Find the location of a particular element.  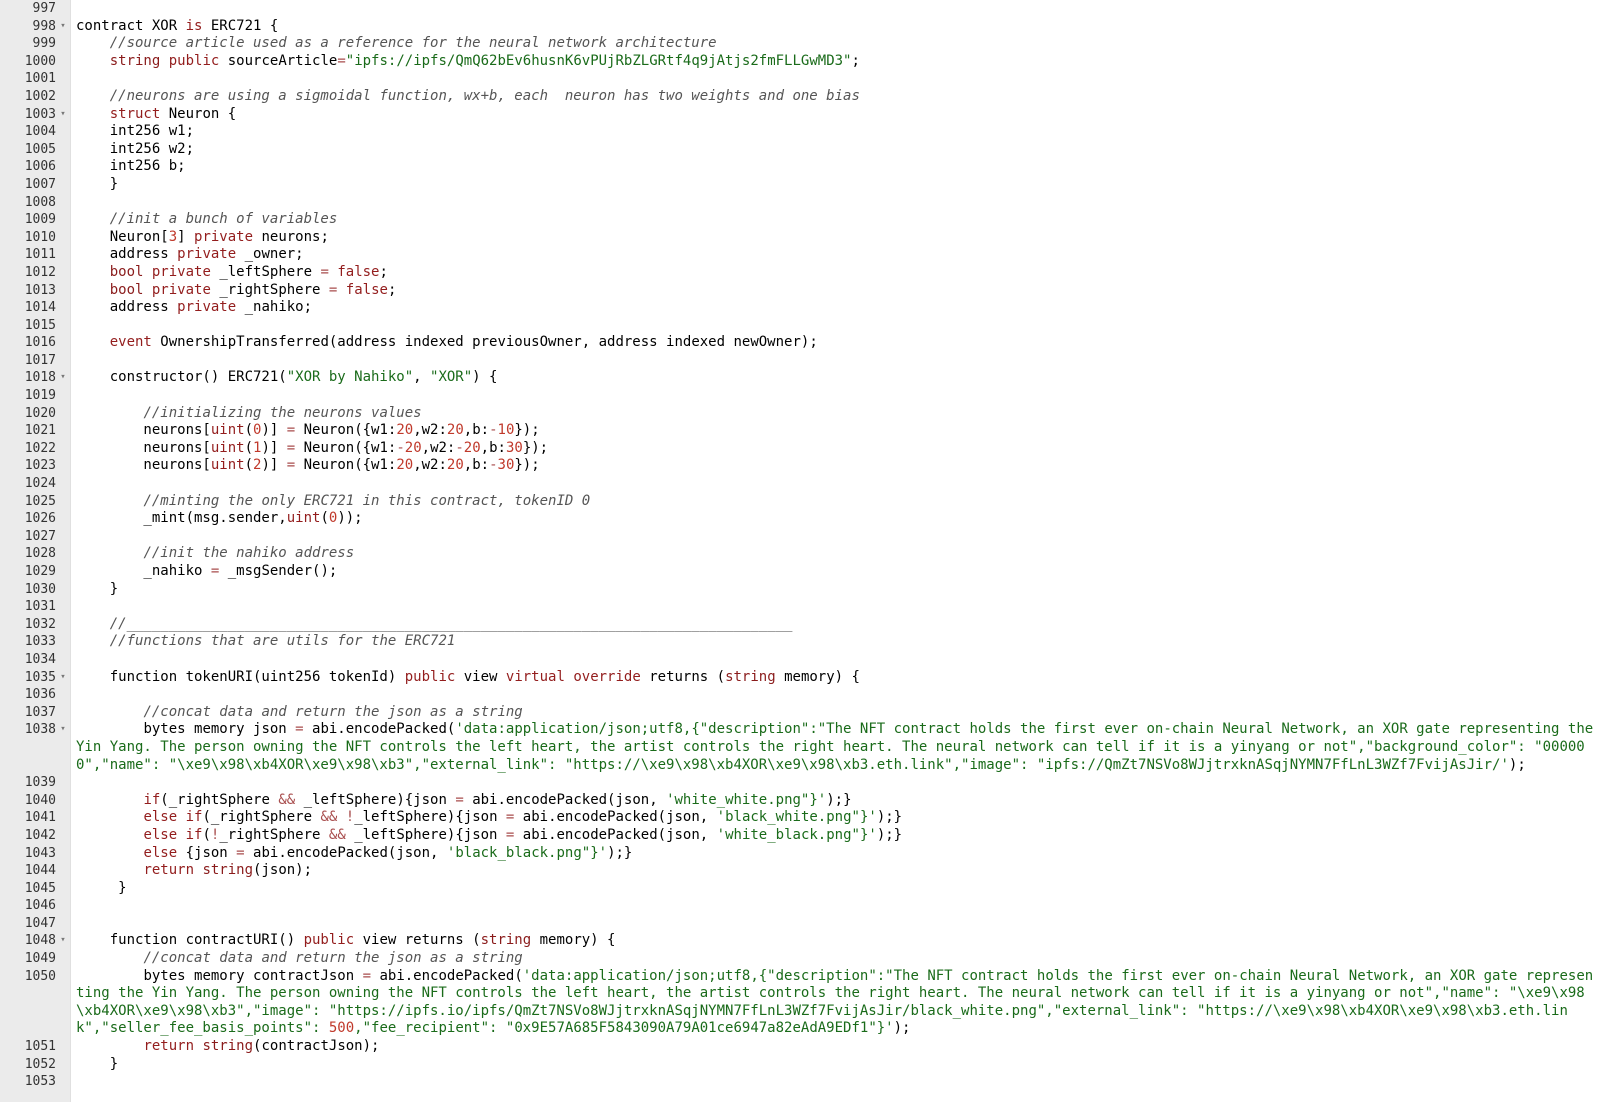

code-line: 1010 Neuron[3] private neurons; is located at coordinates (800, 238).